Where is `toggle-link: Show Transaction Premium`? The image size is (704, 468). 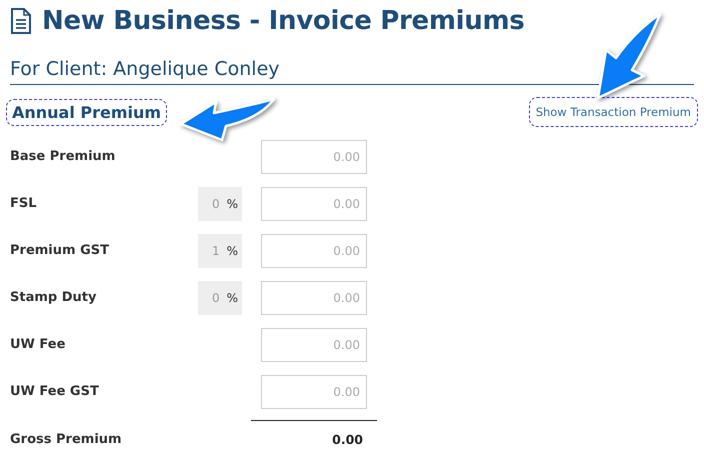 toggle-link: Show Transaction Premium is located at coordinates (613, 112).